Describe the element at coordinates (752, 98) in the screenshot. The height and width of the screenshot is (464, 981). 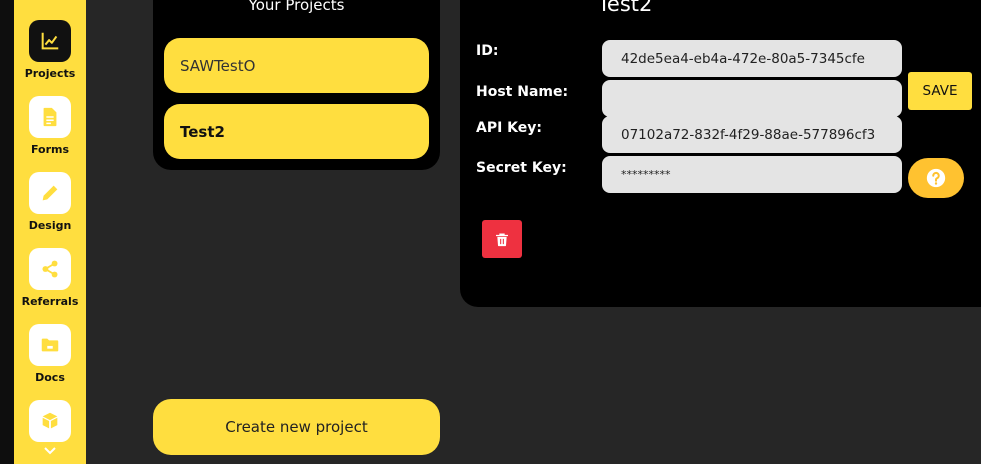
I see `host-name-field` at that location.